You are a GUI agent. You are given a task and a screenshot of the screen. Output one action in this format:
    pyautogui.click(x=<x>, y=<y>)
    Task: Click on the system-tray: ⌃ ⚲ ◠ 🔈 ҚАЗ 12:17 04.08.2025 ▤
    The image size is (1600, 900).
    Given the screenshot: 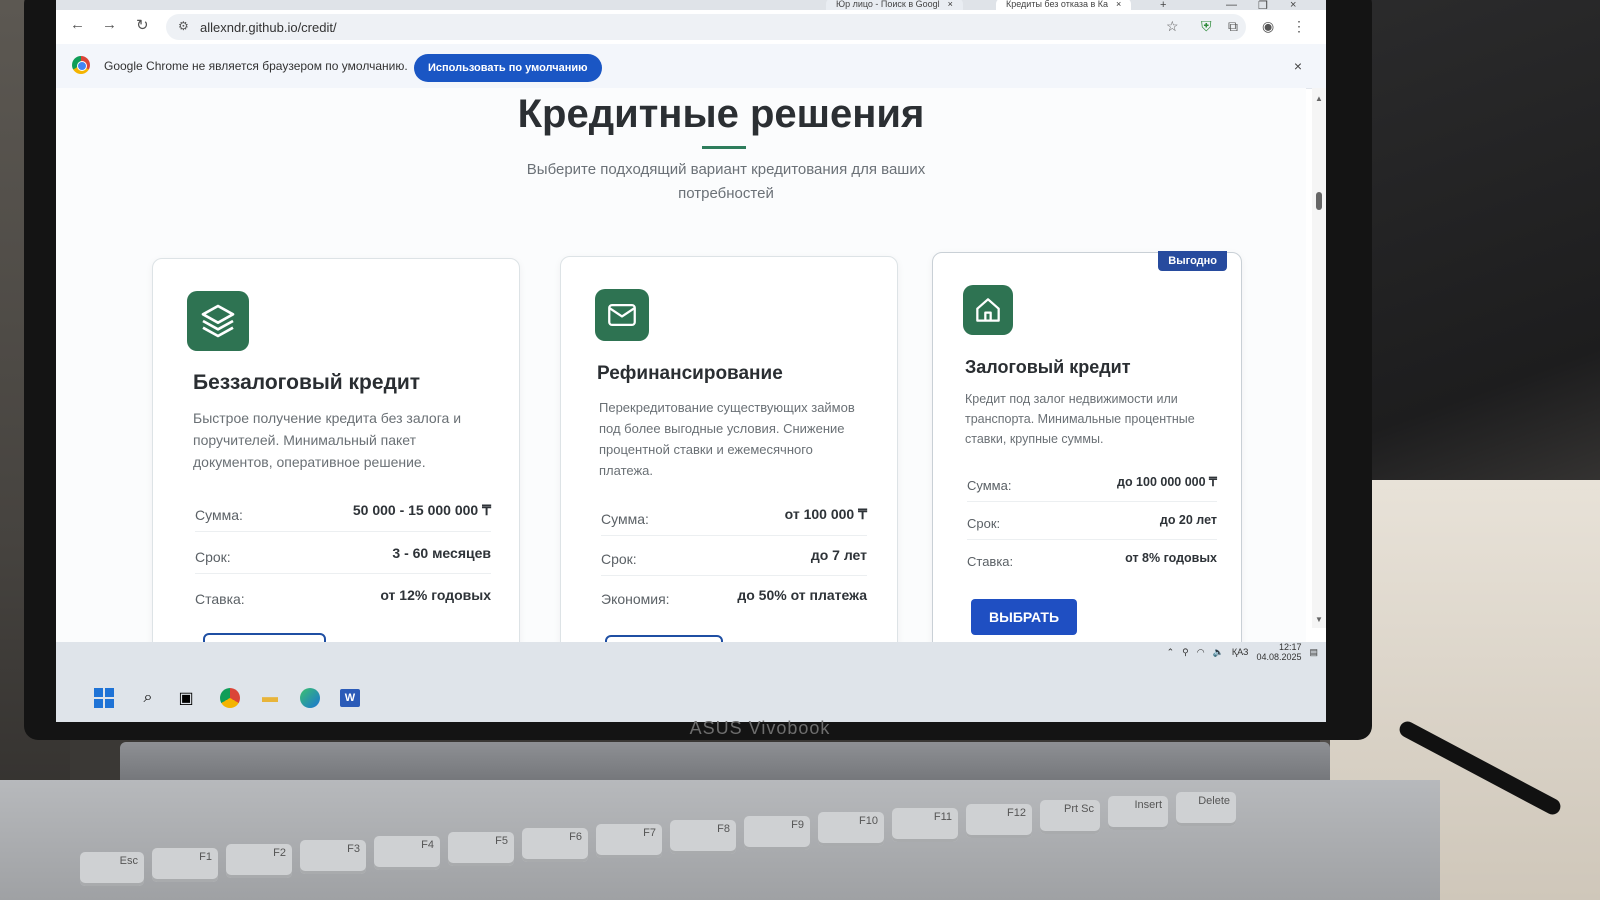 What is the action you would take?
    pyautogui.click(x=1242, y=652)
    